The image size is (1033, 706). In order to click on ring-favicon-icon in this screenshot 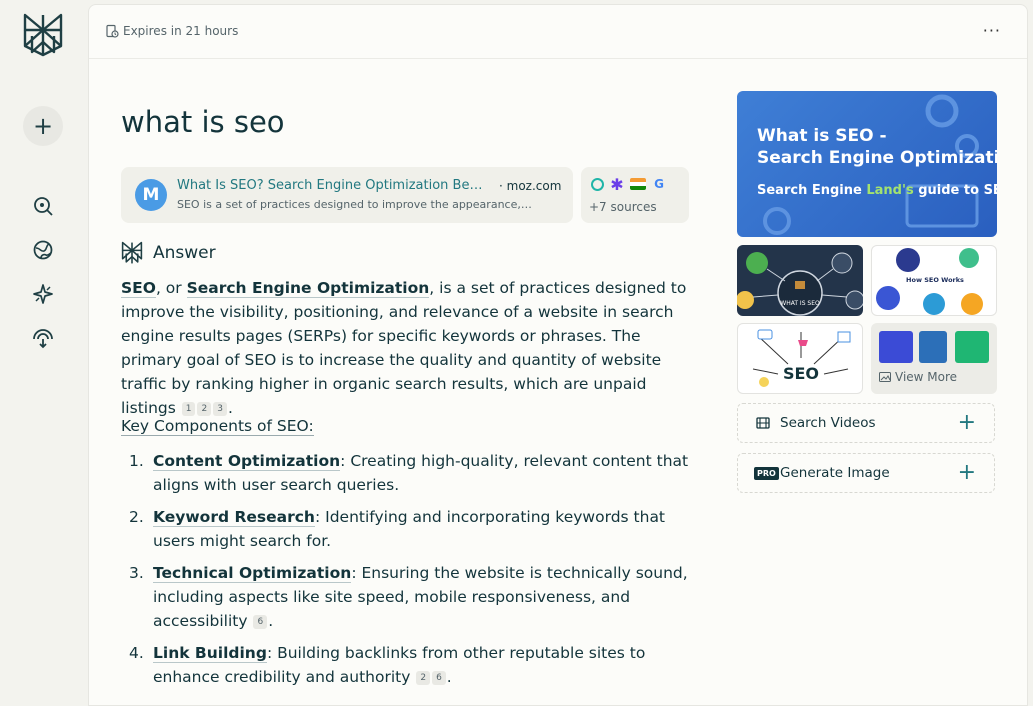, I will do `click(597, 184)`.